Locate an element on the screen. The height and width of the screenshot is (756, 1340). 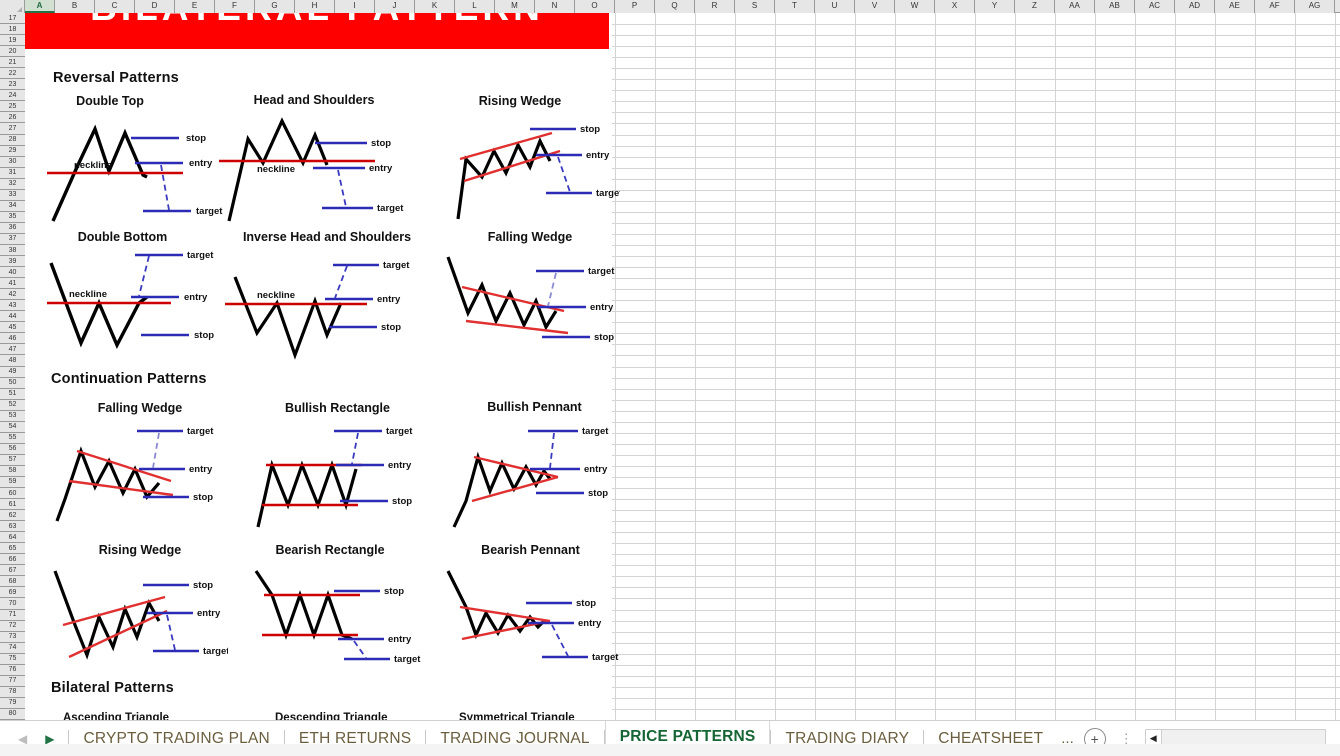
column-header-V: V is located at coordinates (875, 6).